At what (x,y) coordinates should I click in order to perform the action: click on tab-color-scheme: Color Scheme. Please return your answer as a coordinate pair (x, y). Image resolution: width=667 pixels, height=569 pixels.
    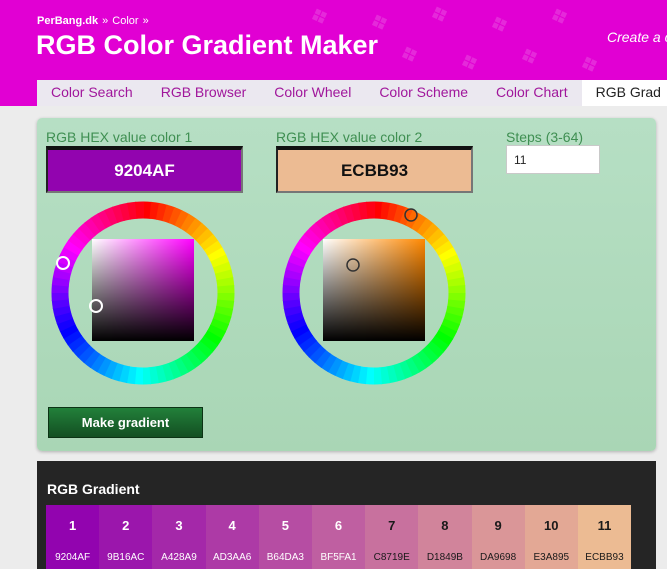
    Looking at the image, I should click on (423, 93).